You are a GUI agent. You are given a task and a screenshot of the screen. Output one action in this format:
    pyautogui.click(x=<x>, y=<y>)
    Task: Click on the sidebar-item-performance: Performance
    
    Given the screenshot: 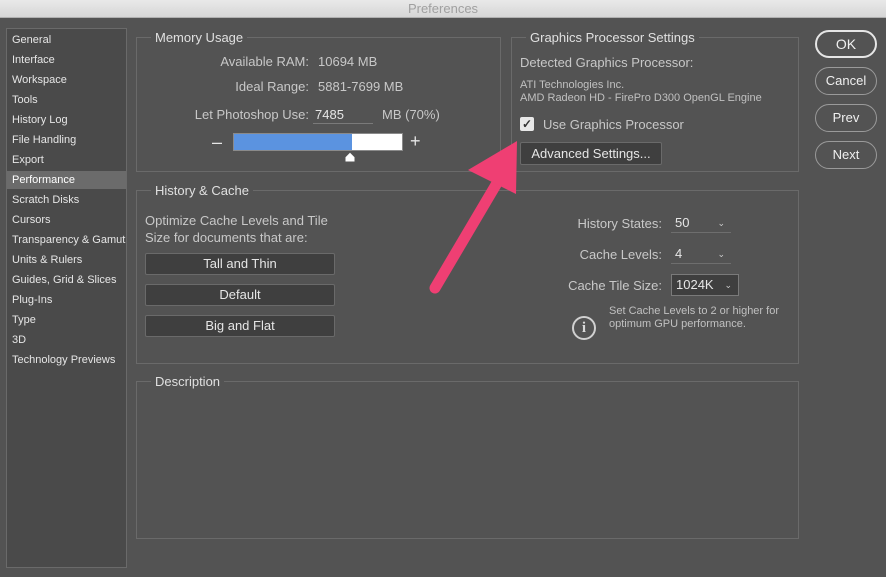 What is the action you would take?
    pyautogui.click(x=66, y=180)
    